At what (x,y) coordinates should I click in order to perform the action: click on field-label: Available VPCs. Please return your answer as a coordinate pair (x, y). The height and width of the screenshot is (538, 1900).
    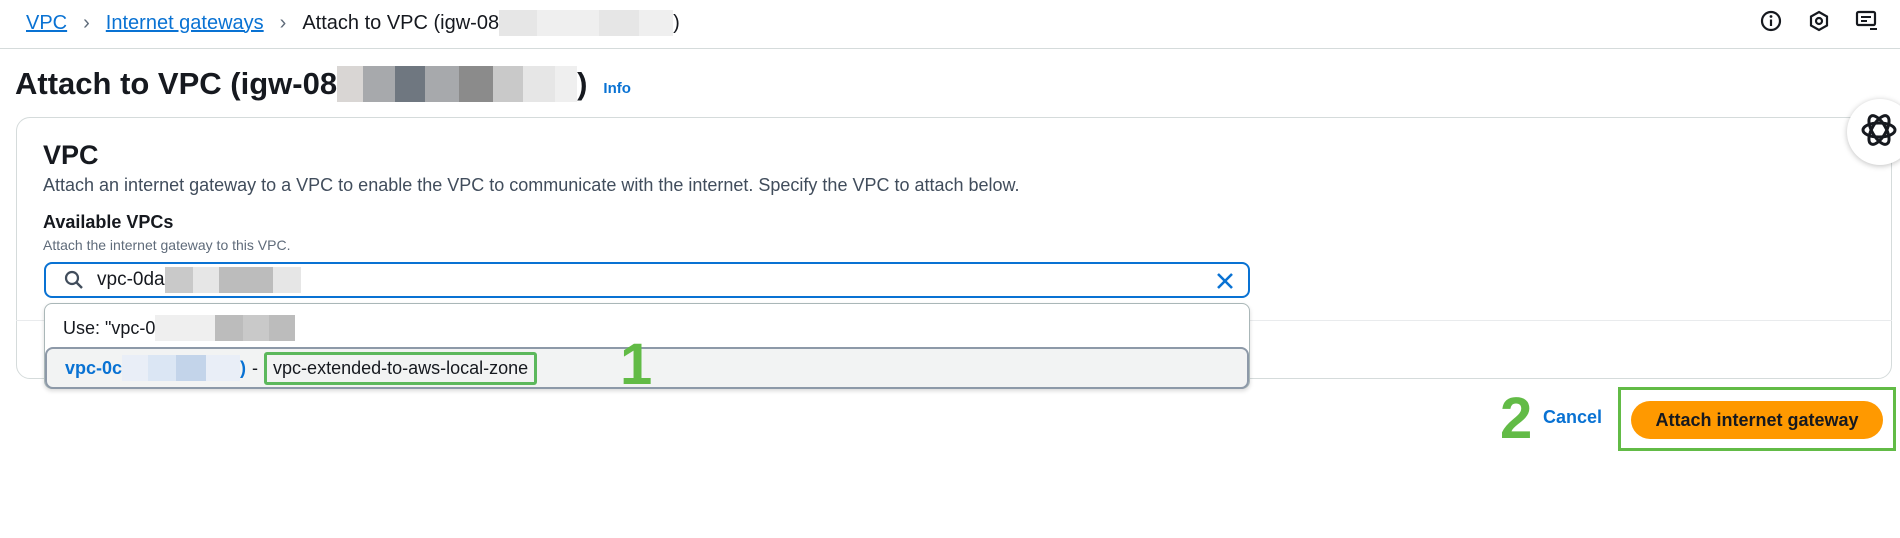
    Looking at the image, I should click on (108, 222).